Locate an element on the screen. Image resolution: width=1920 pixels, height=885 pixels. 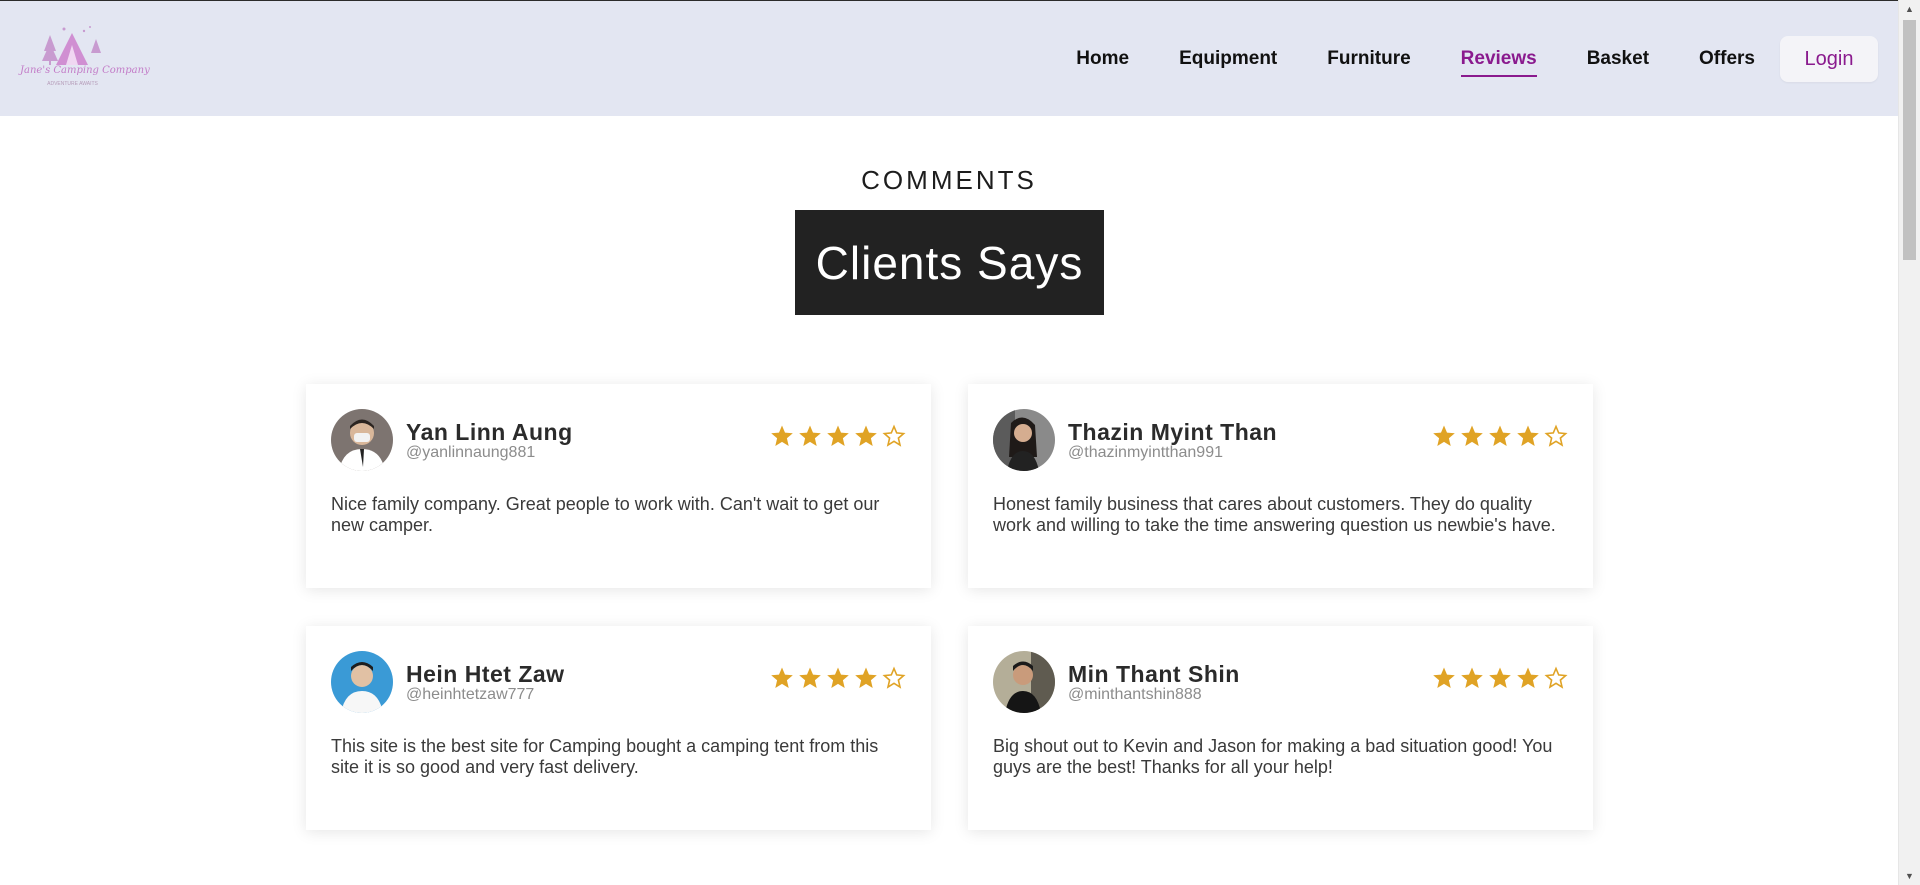
reviewer-handle: @minthantshin888 is located at coordinates (1135, 694).